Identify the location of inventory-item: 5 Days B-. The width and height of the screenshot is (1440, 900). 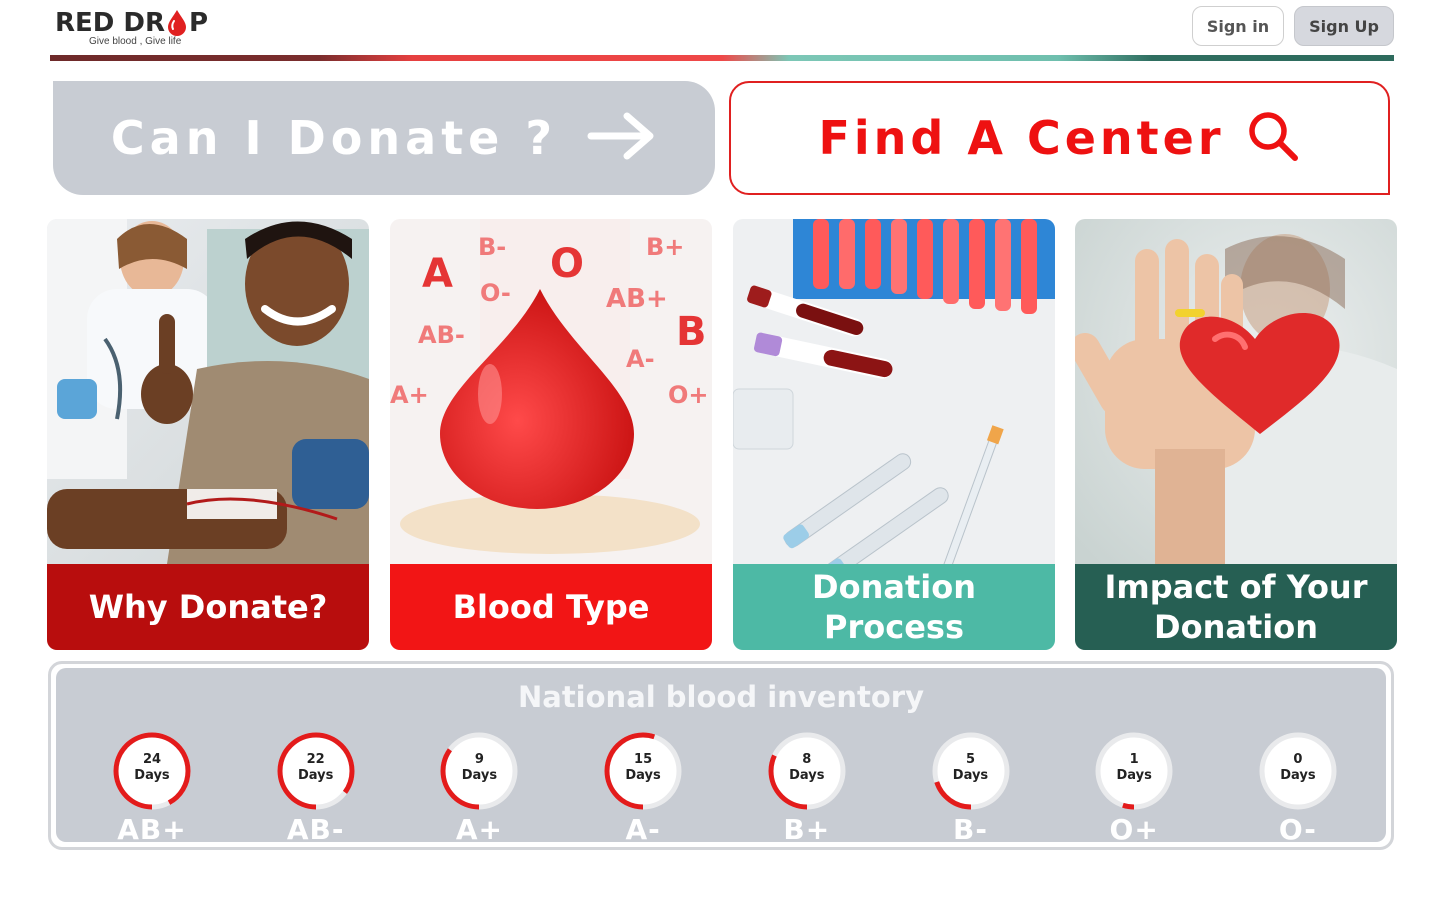
(971, 788).